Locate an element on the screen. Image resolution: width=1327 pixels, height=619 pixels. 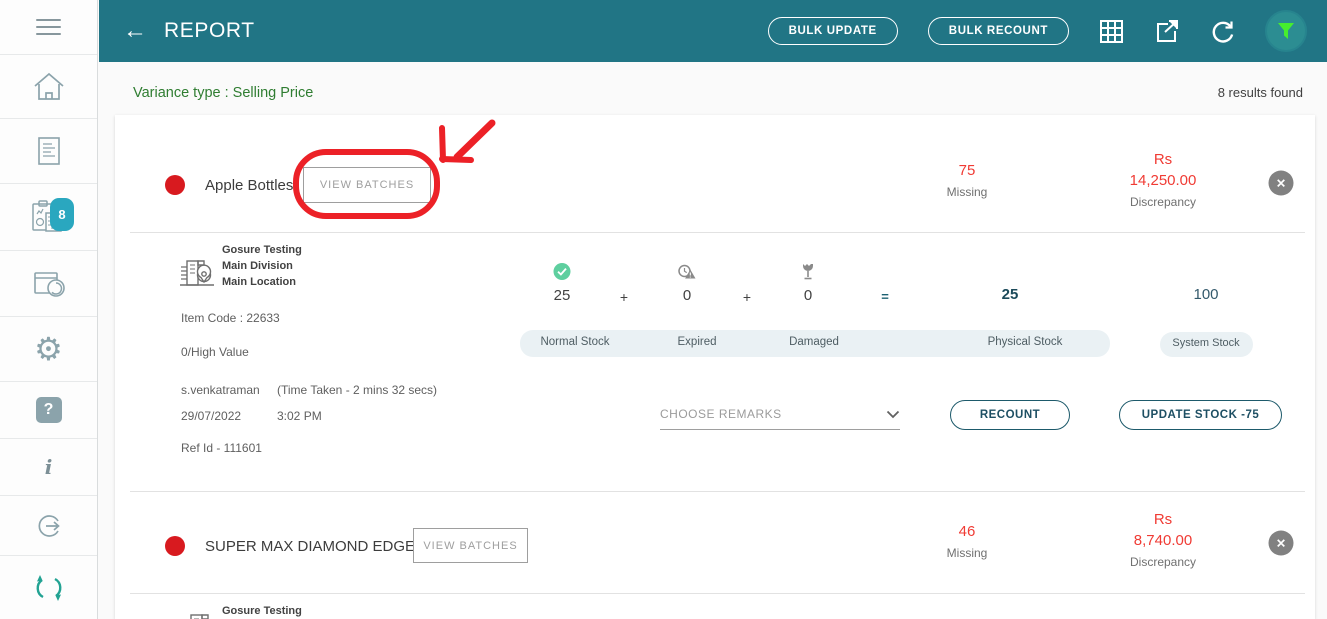
sync-icon is located at coordinates (48, 587).